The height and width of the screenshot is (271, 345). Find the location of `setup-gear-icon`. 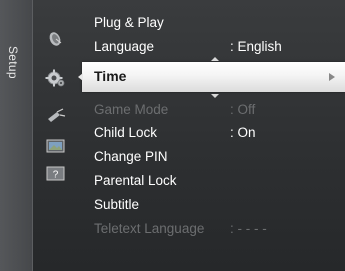

setup-gear-icon is located at coordinates (56, 77).